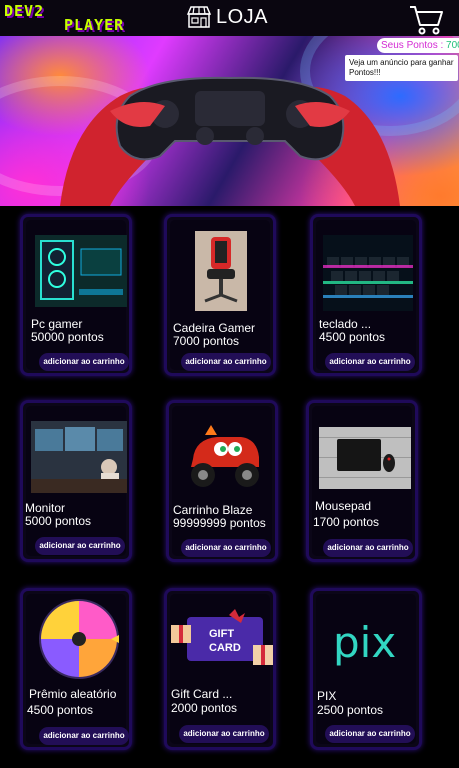  Describe the element at coordinates (401, 68) in the screenshot. I see `watch-ad-button: Veja um anúncio para ganhar Pontos!!!` at that location.